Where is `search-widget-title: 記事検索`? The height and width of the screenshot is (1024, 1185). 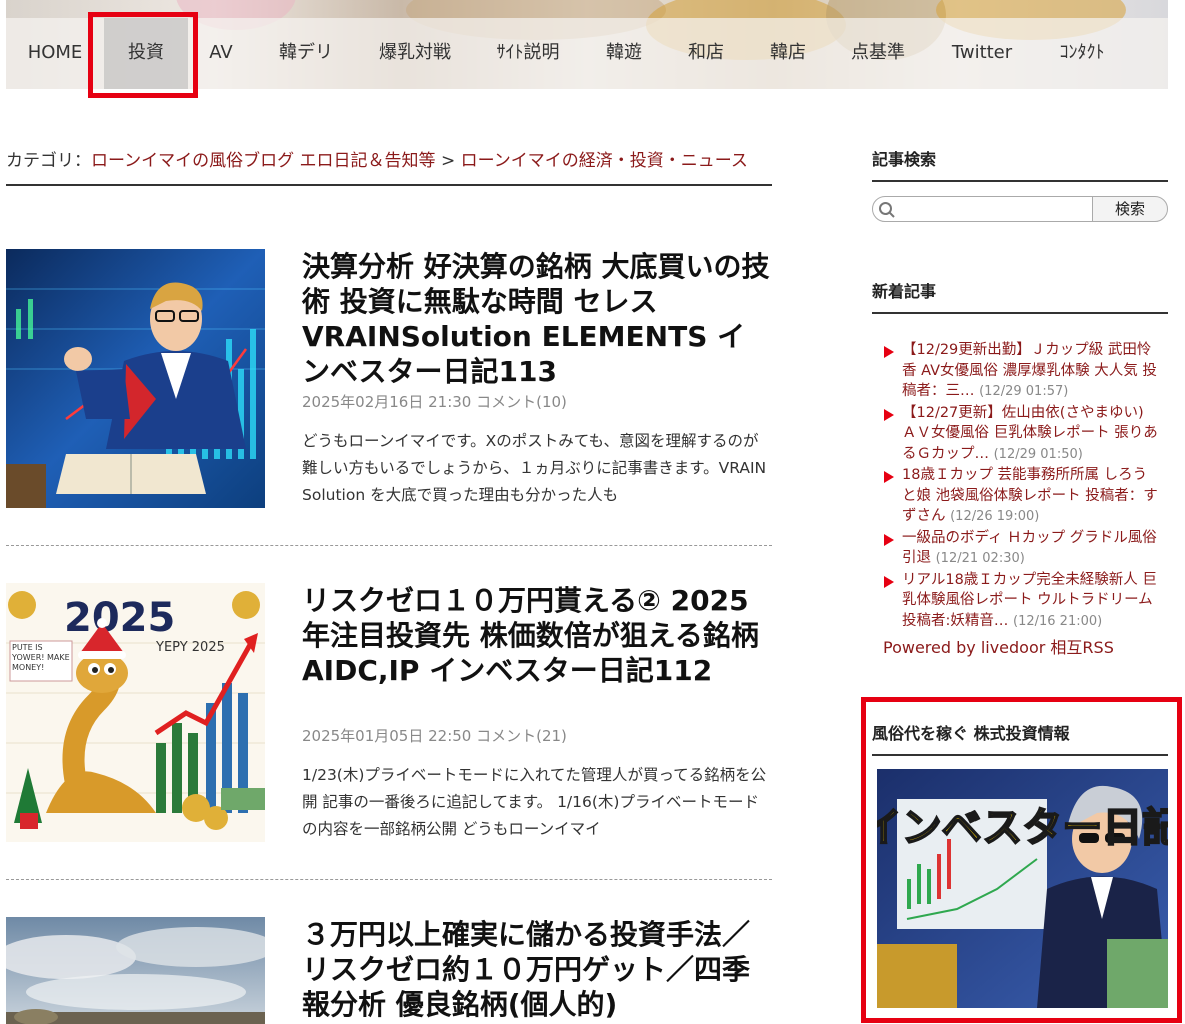
search-widget-title: 記事検索 is located at coordinates (1020, 164).